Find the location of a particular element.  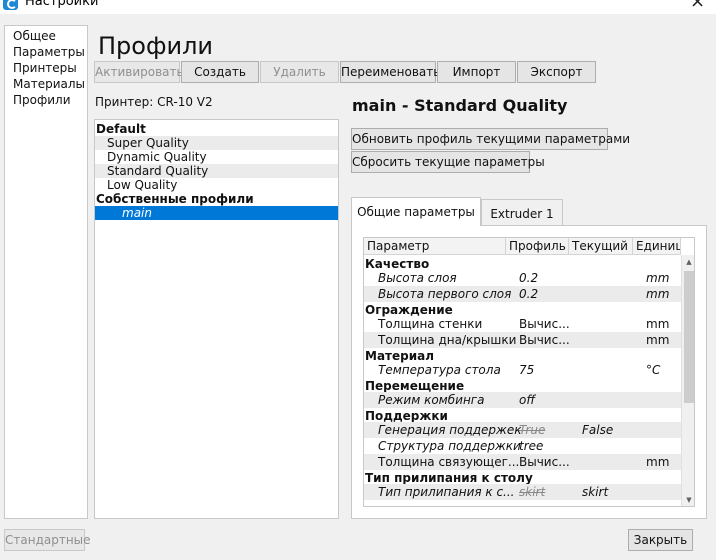

sidebar-item-printers: Принтеры is located at coordinates (45, 68).